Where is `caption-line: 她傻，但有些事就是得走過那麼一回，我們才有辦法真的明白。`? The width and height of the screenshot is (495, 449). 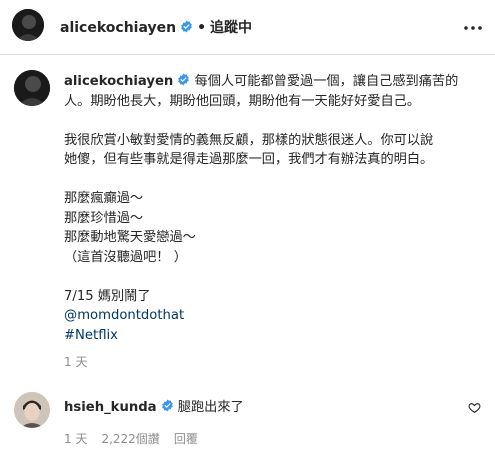 caption-line: 她傻，但有些事就是得走過那麼一回，我們才有辦法真的明白。 is located at coordinates (249, 159).